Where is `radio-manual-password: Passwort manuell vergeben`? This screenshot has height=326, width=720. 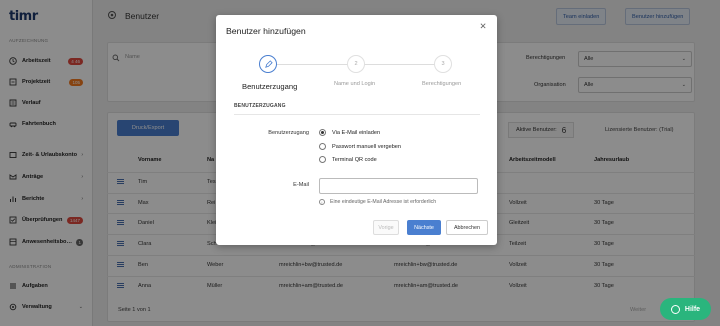 radio-manual-password: Passwort manuell vergeben is located at coordinates (360, 146).